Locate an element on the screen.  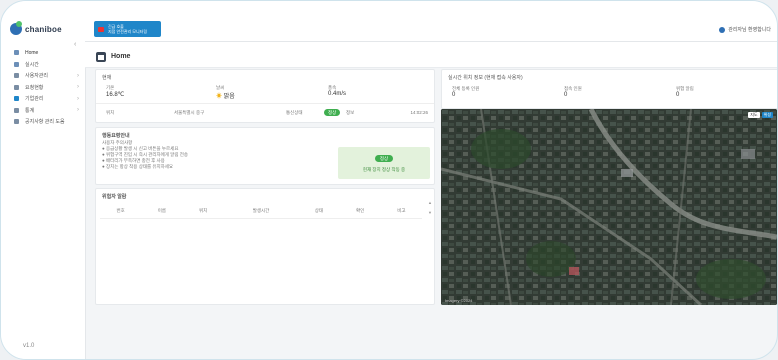
sidebar-item-label: 공지사항 관리 도움 is located at coordinates (45, 122).